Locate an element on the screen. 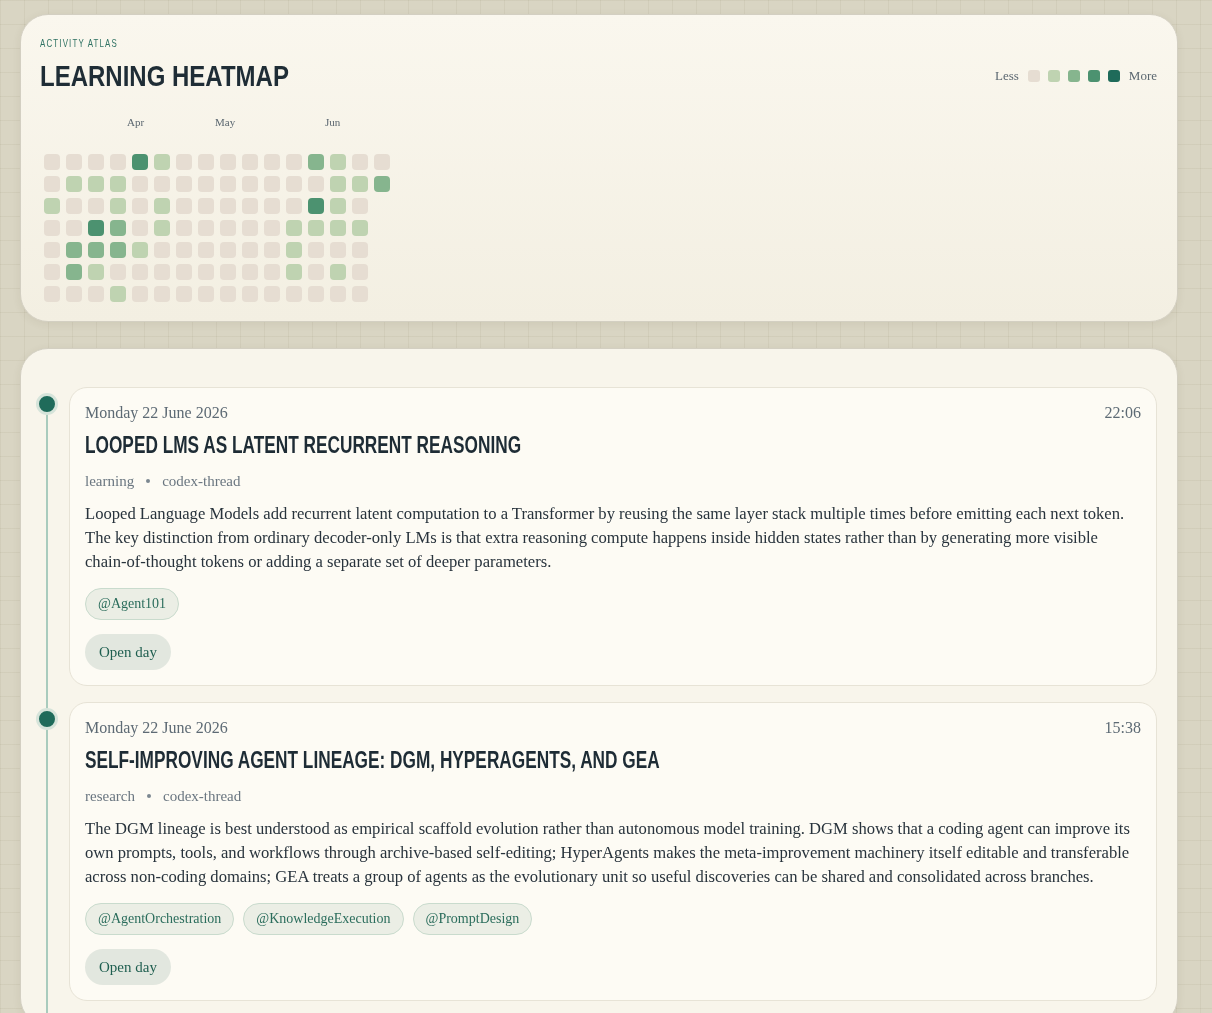  panel-title: LEARNING HEATMAP is located at coordinates (164, 76).